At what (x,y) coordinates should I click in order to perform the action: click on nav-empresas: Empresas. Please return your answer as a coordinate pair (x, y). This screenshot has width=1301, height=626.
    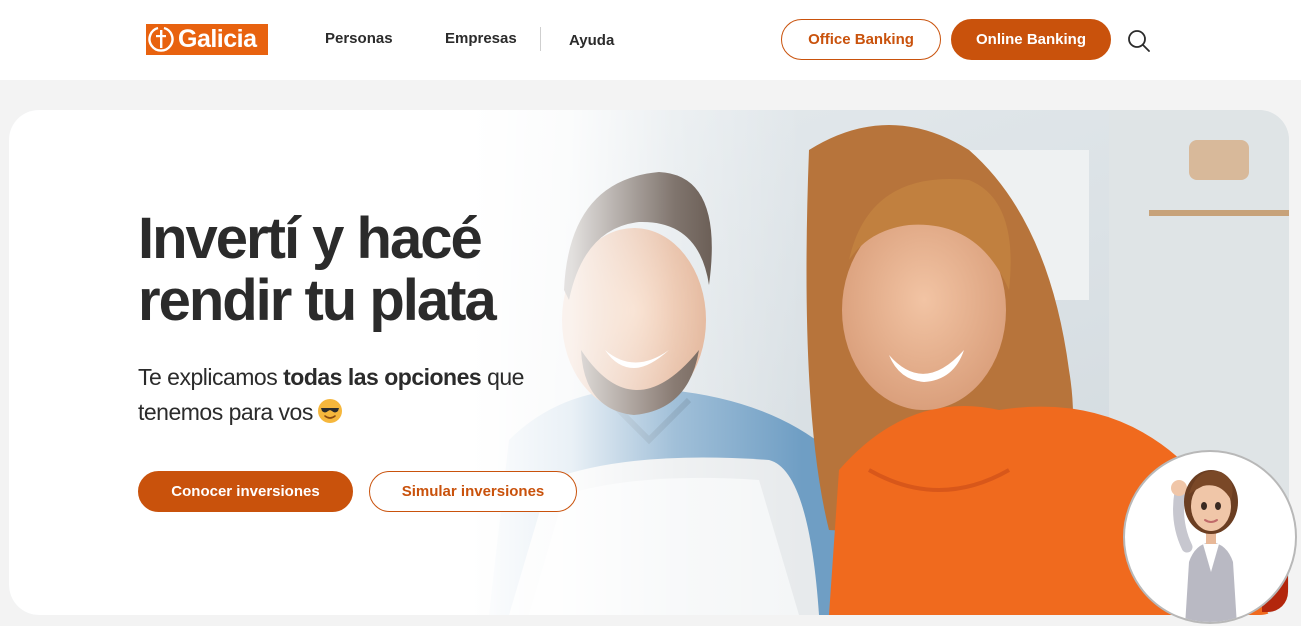
    Looking at the image, I should click on (481, 38).